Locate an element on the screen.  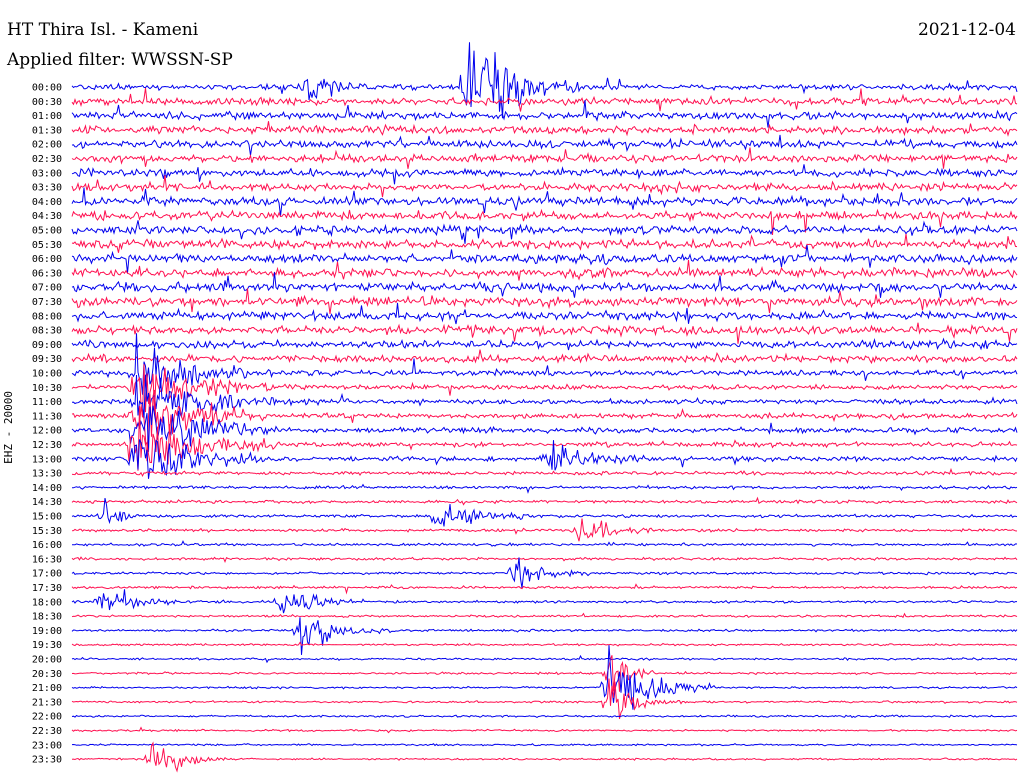
row-label: 06:30 is located at coordinates (47, 273).